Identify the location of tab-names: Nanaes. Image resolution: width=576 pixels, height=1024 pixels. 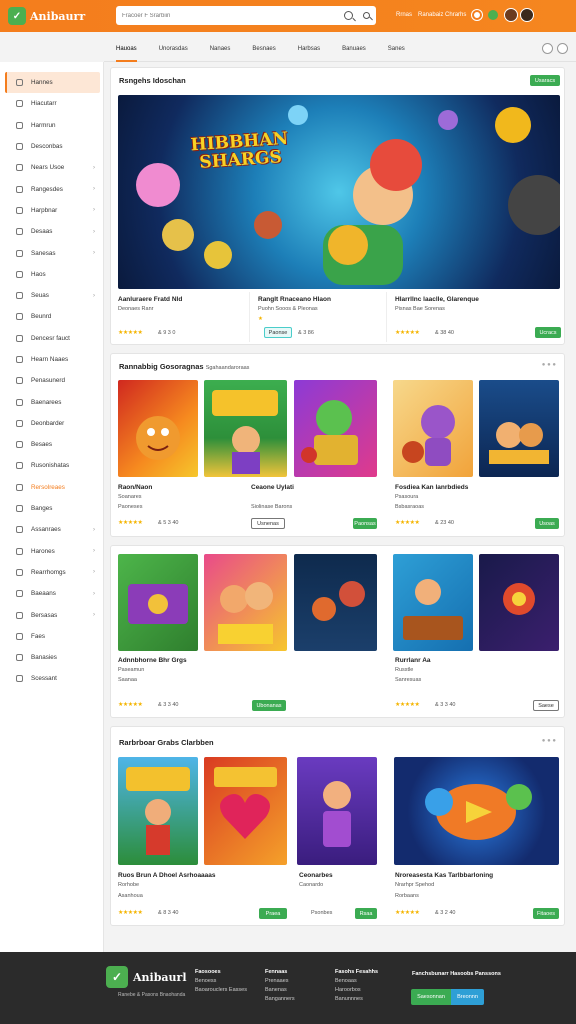
(220, 49).